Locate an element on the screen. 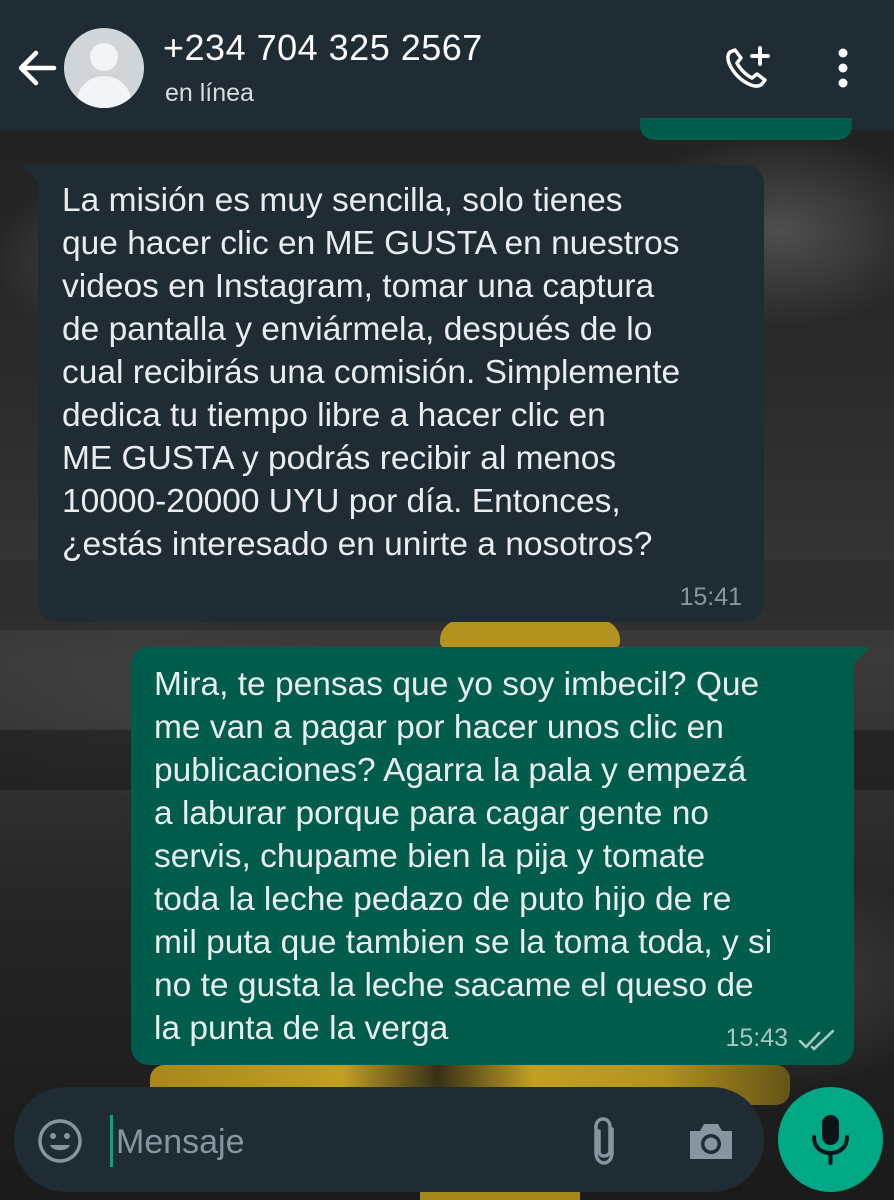 The image size is (894, 1200). microphone-icon is located at coordinates (830, 1140).